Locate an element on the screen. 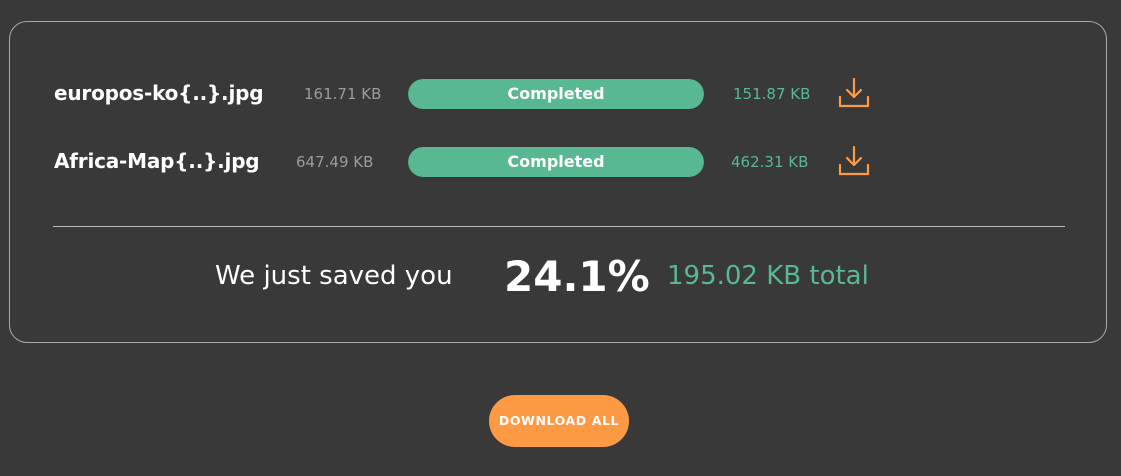 Image resolution: width=1121 pixels, height=476 pixels. file-name: Africa-Map{..}.jpg is located at coordinates (157, 161).